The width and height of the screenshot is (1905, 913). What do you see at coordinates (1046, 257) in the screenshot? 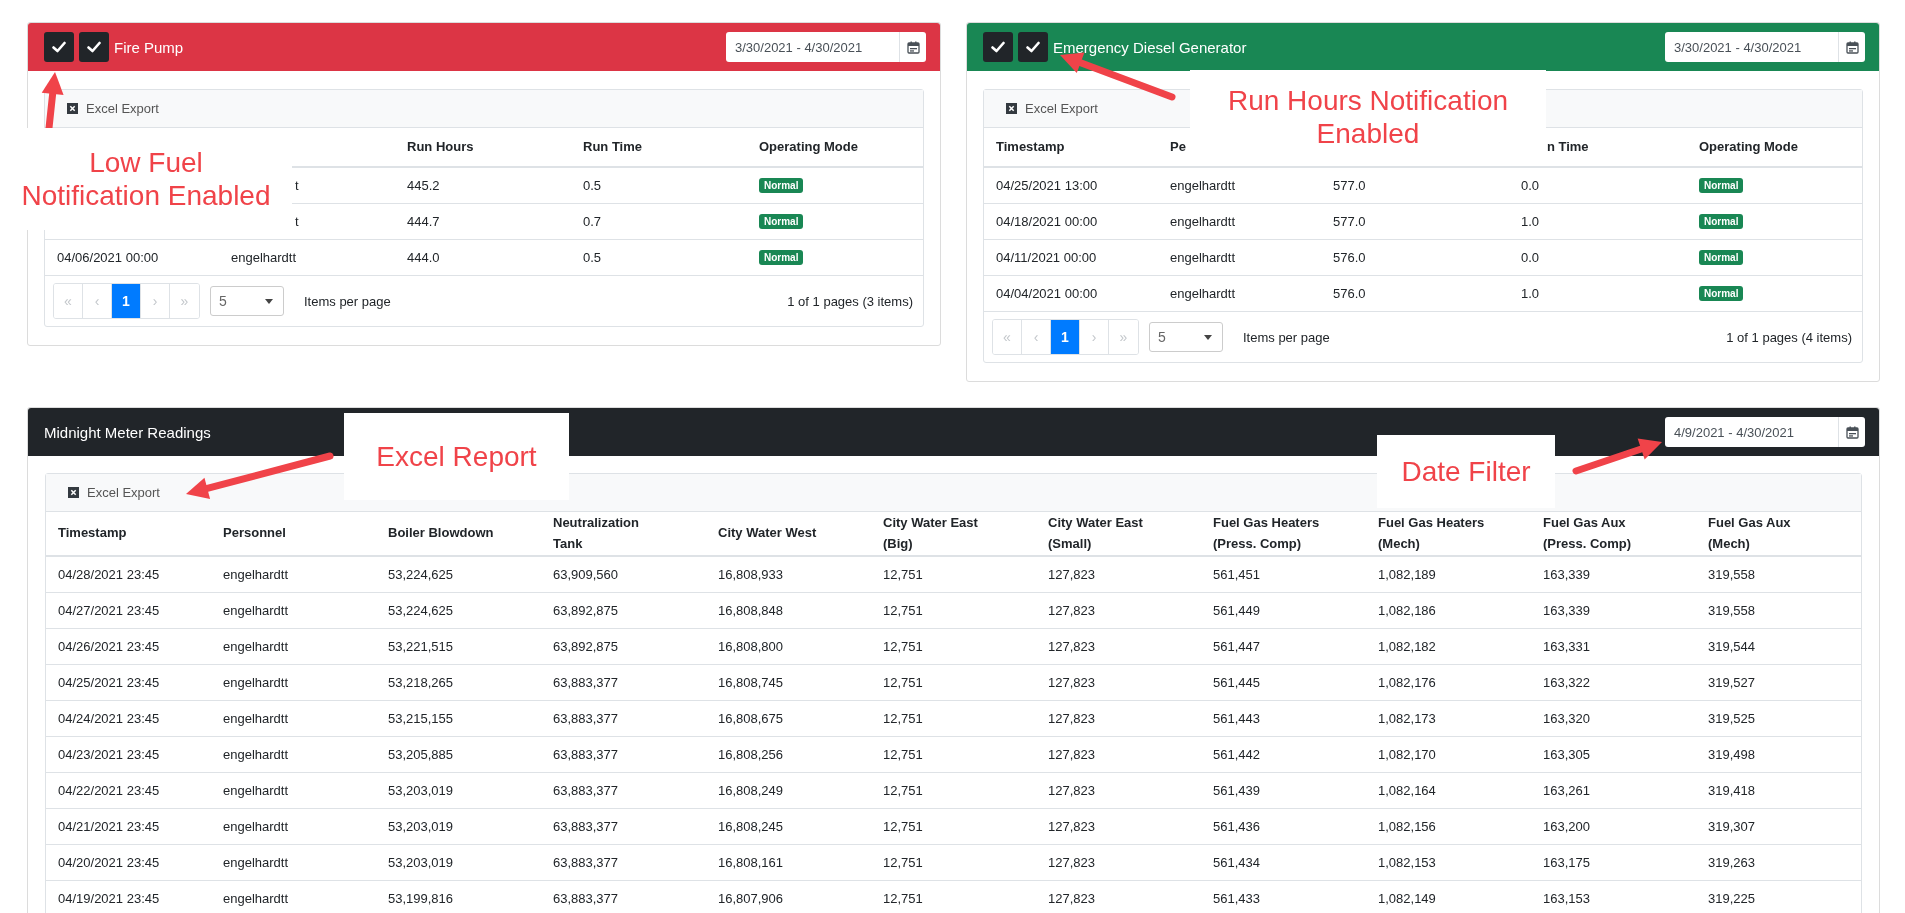
I see `table-cell: 04/11/2021 00:00` at bounding box center [1046, 257].